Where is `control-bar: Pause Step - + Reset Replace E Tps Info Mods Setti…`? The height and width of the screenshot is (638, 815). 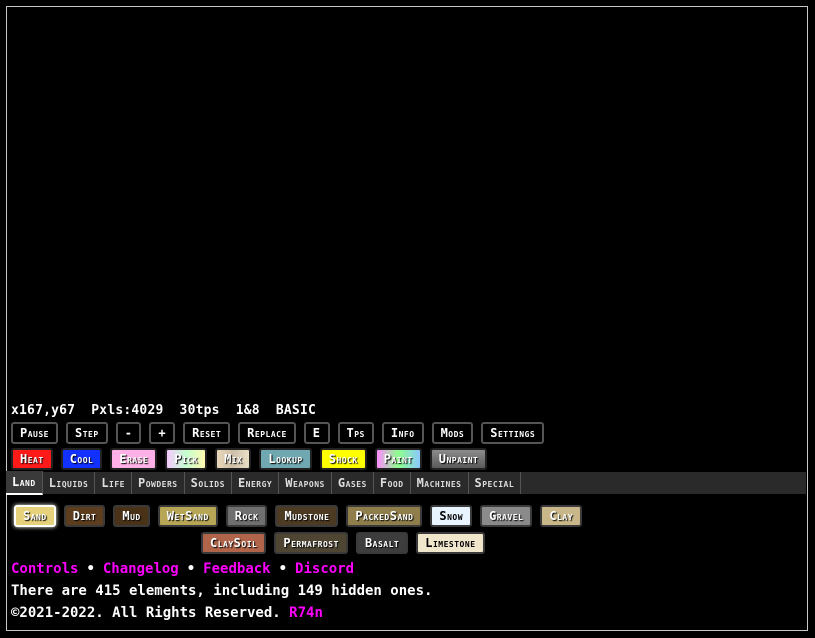
control-bar: Pause Step - + Reset Replace E Tps Info Mods Setti… is located at coordinates (278, 433).